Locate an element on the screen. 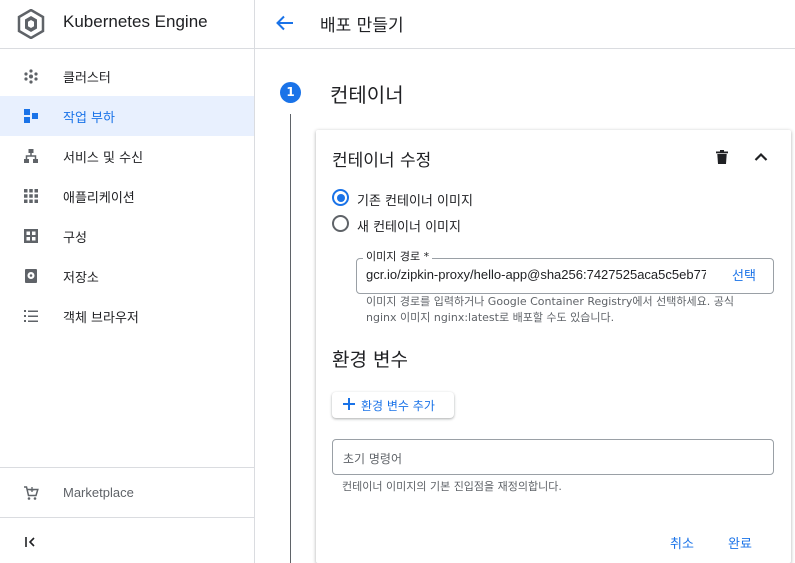 The image size is (795, 563). sidebar-item-label: 애플리케이션 is located at coordinates (99, 198).